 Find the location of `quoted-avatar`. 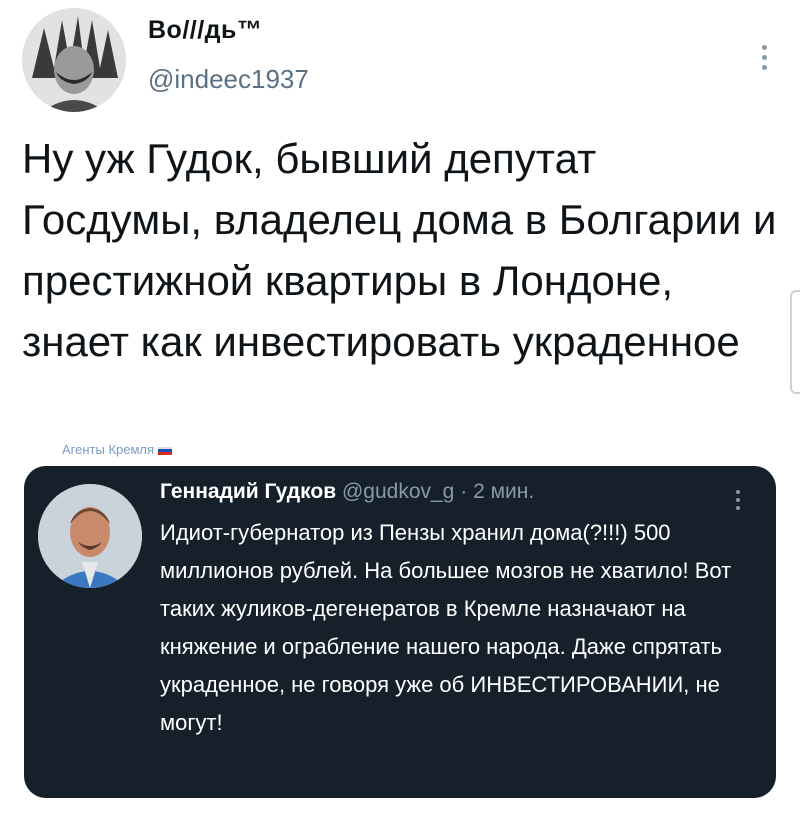

quoted-avatar is located at coordinates (90, 536).